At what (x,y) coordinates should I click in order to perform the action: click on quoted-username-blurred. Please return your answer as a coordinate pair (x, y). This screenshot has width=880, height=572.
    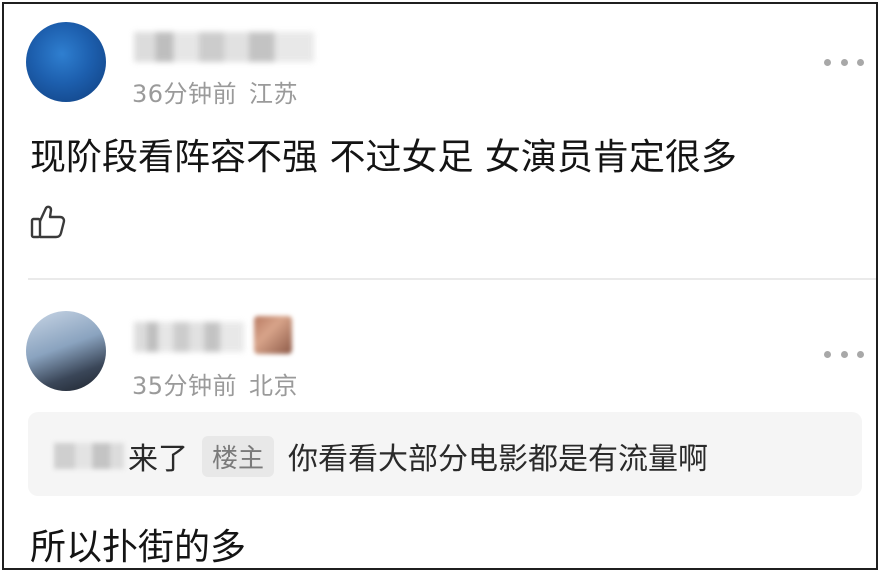
    Looking at the image, I should click on (89, 456).